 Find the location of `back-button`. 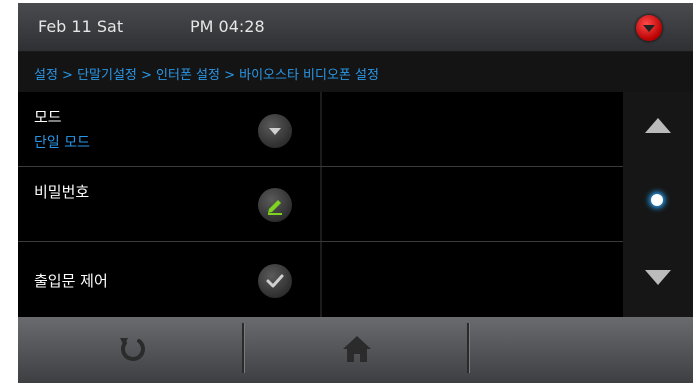

back-button is located at coordinates (130, 350).